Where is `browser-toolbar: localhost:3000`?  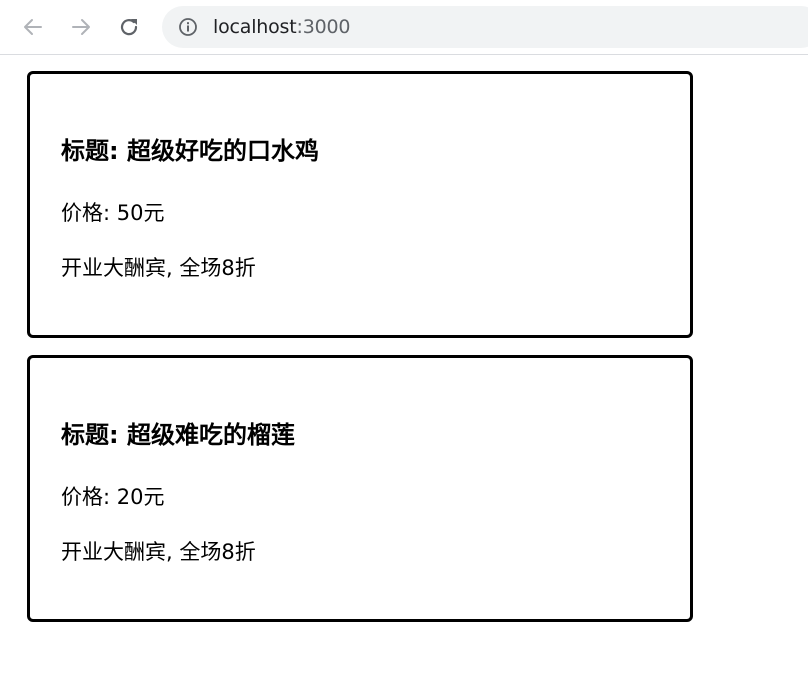
browser-toolbar: localhost:3000 is located at coordinates (404, 27).